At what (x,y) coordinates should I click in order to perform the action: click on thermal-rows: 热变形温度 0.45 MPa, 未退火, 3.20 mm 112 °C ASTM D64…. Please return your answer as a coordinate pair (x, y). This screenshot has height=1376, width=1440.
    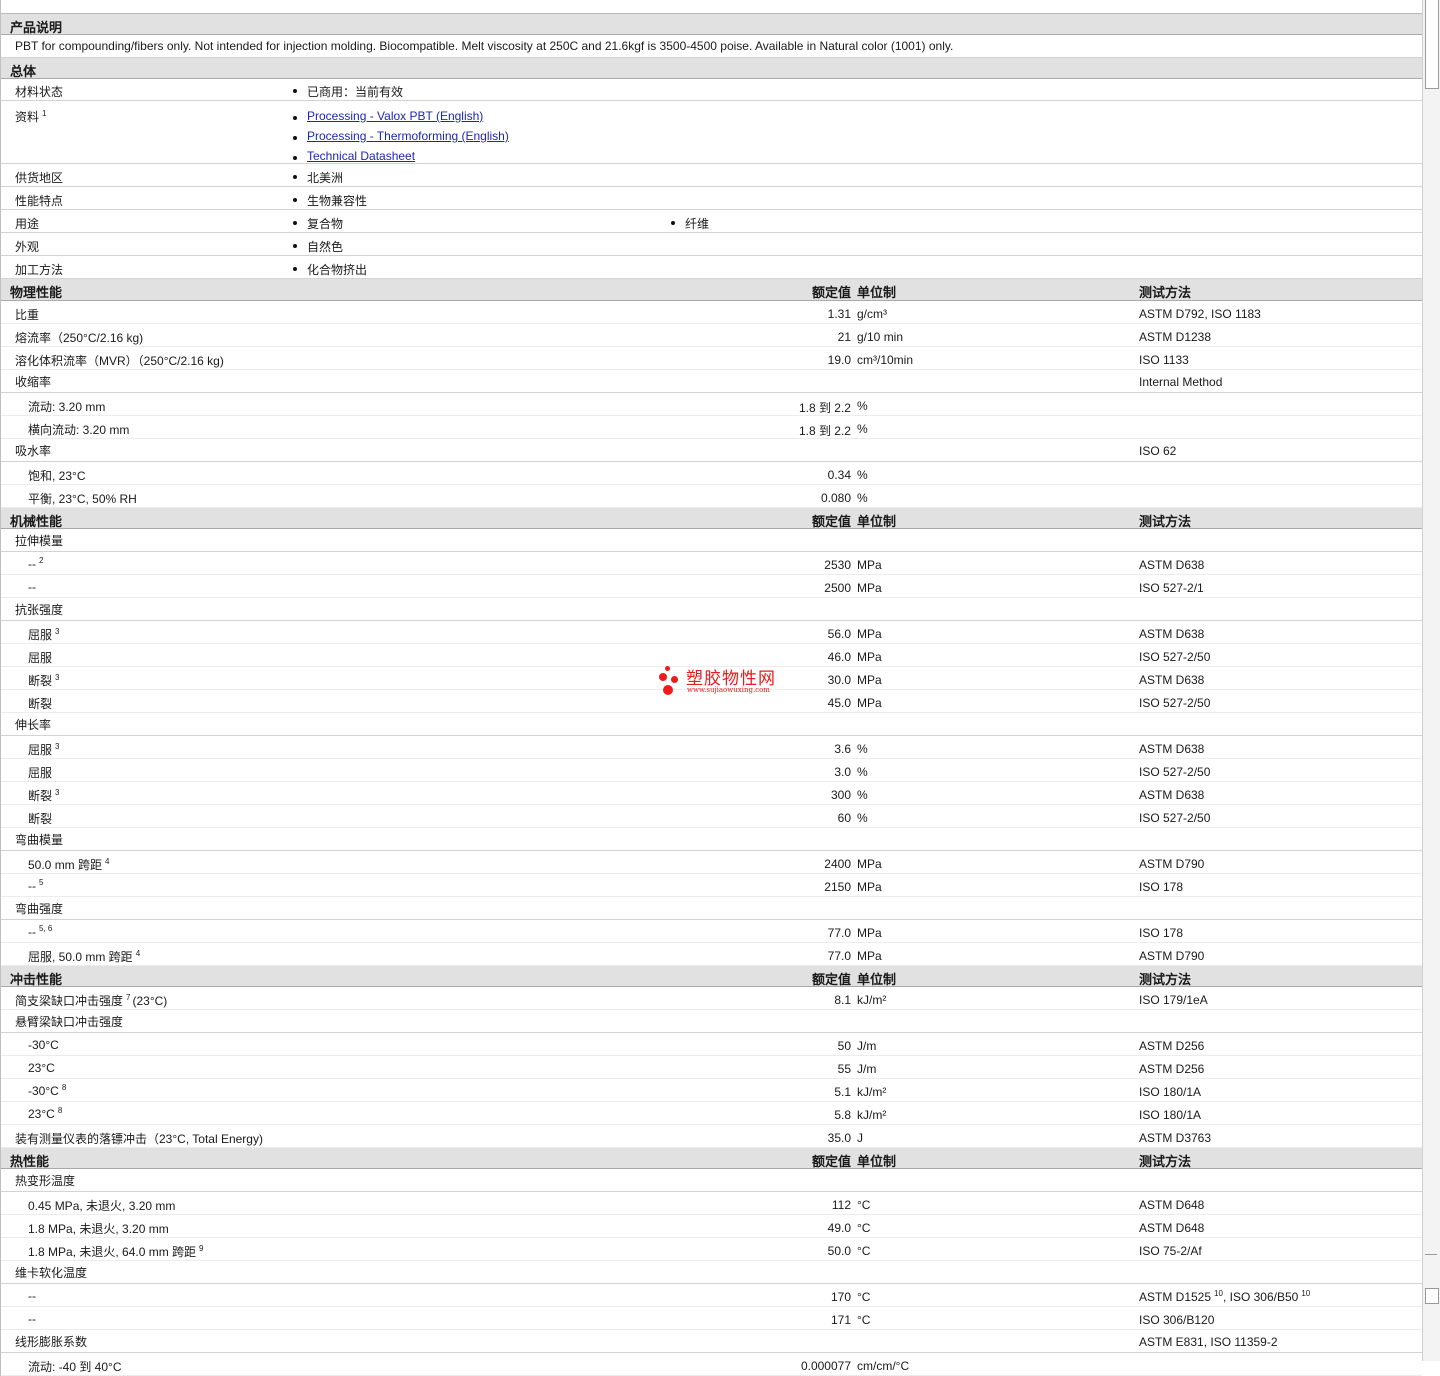
    Looking at the image, I should click on (711, 1272).